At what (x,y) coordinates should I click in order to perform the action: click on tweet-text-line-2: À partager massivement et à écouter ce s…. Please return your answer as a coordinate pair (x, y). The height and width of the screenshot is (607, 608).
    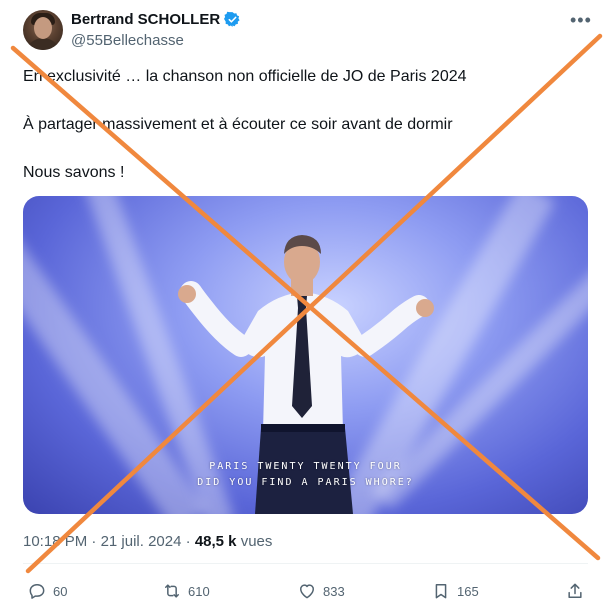
    Looking at the image, I should click on (238, 124).